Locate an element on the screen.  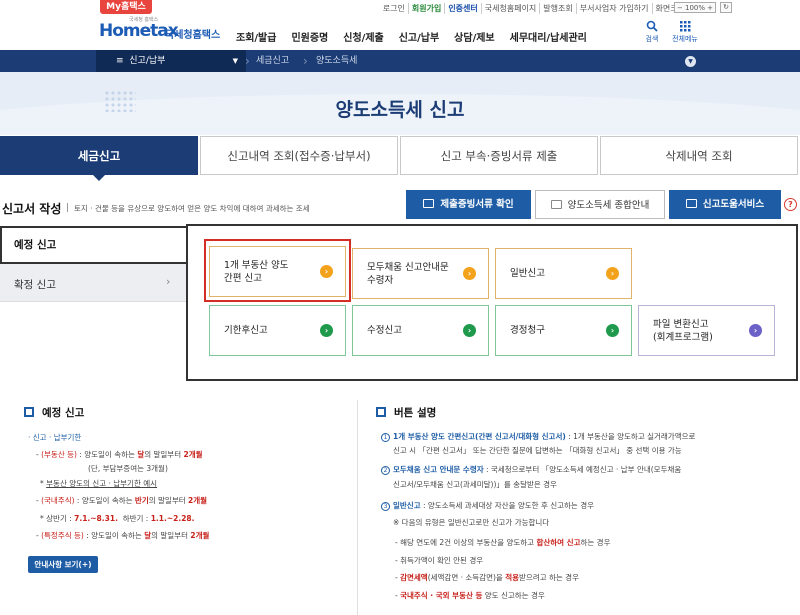
re-label: (부동산 등) is located at coordinates (59, 454).